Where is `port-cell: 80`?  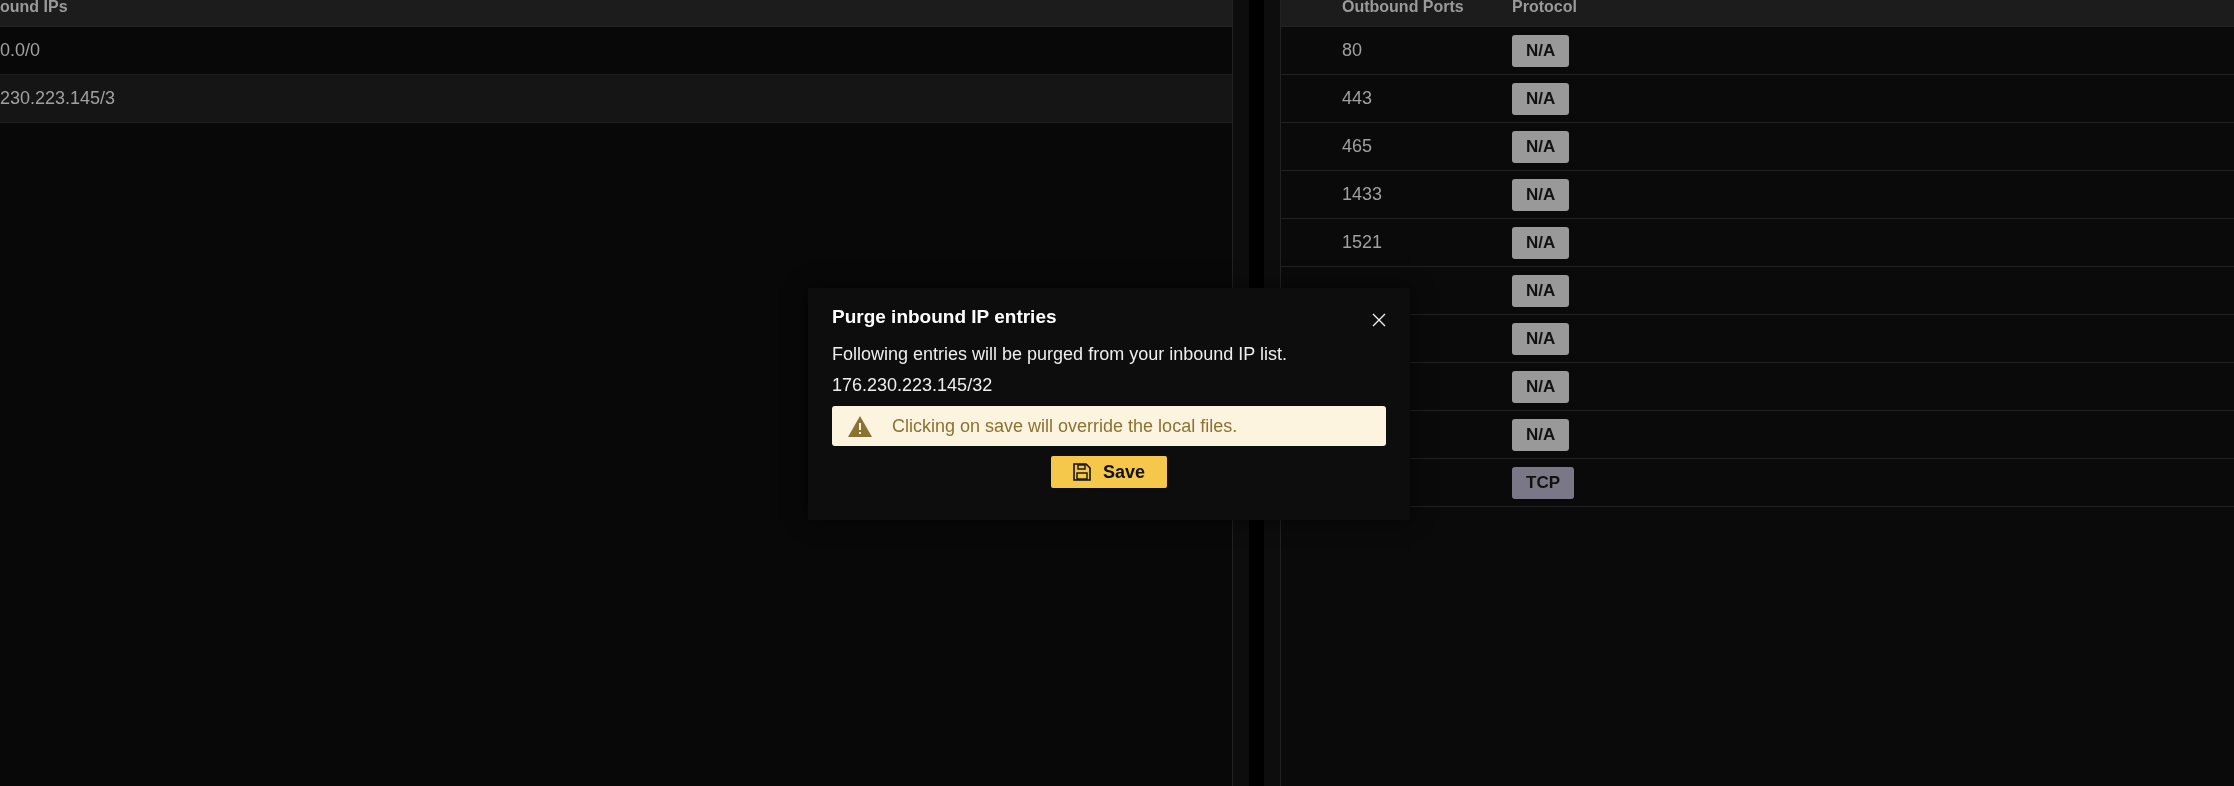
port-cell: 80 is located at coordinates (1352, 50).